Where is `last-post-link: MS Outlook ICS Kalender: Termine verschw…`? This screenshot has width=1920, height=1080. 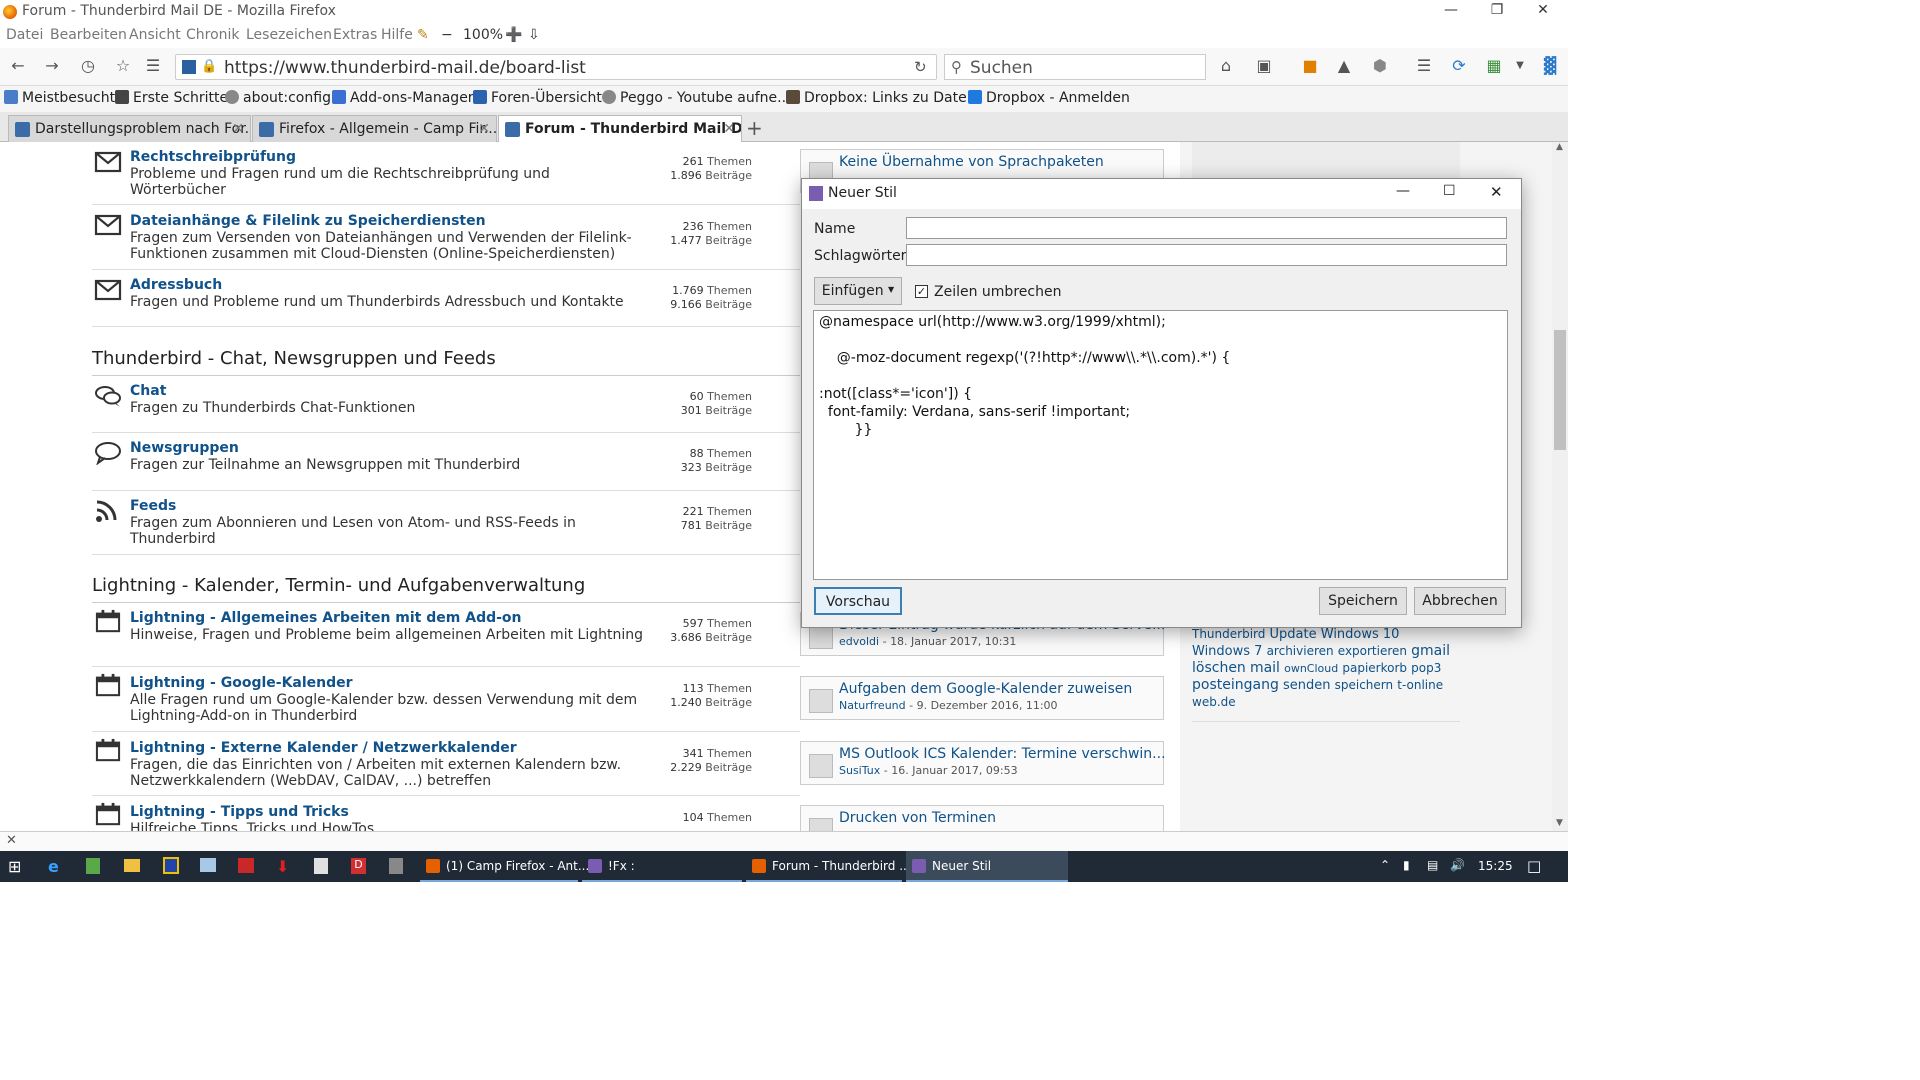
last-post-link: MS Outlook ICS Kalender: Termine verschw… is located at coordinates (1002, 754).